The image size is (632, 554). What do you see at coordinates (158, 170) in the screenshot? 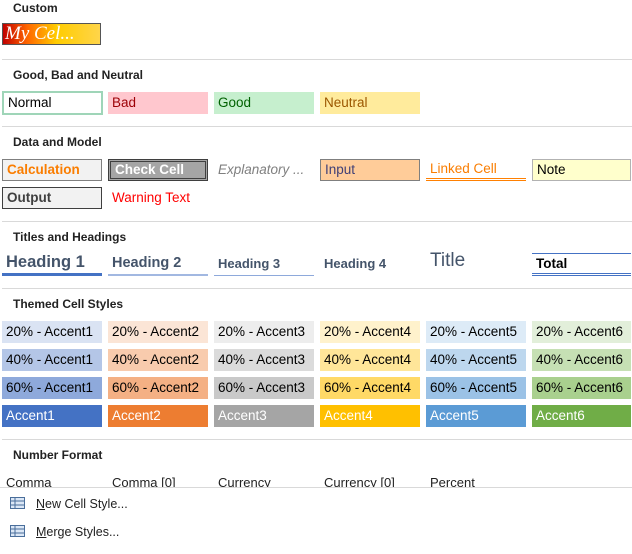
I see `style-check-cell: Check Cell` at bounding box center [158, 170].